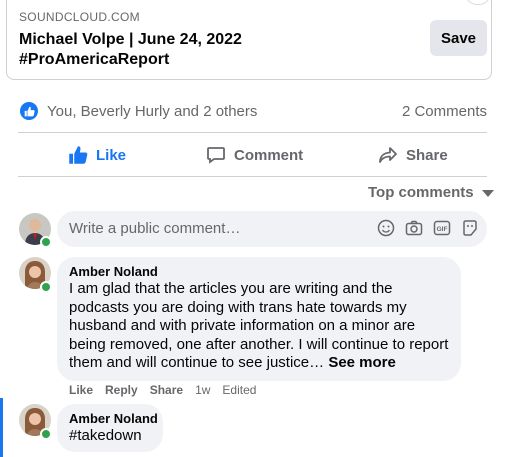  I want to click on reactions-text: You, Beverly Hurly and 2 others, so click(152, 111).